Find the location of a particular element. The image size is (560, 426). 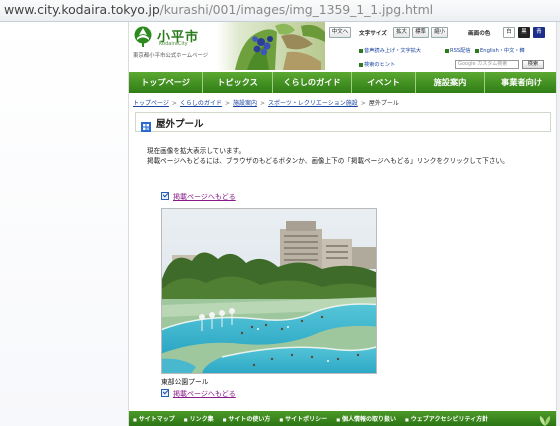

voice-reader-link-label: 音声読み上げ・文字拡大 is located at coordinates (393, 51).